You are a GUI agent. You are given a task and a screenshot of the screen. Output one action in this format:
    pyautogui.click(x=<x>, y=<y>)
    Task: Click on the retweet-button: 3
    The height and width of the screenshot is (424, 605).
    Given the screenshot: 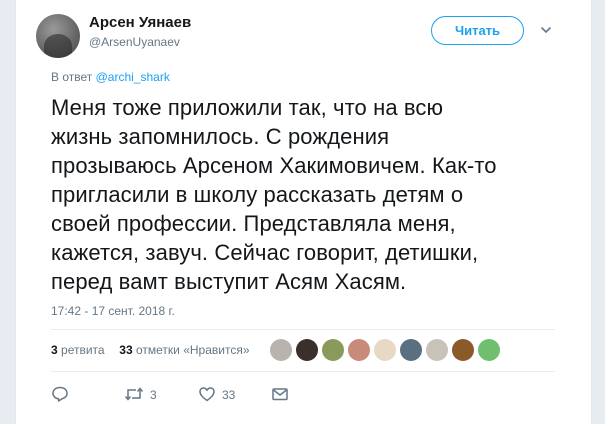 What is the action you would take?
    pyautogui.click(x=144, y=394)
    